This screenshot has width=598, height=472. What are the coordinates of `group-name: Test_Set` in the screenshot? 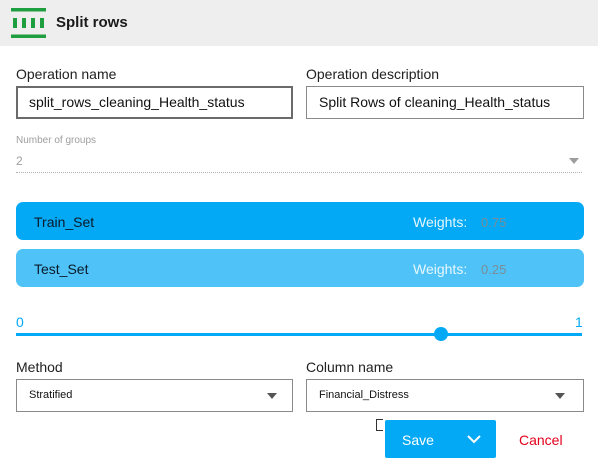 It's located at (61, 269).